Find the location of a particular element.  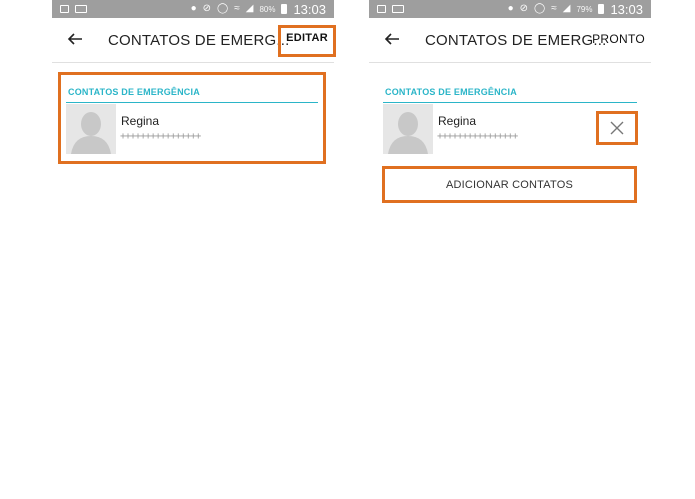

close-icon is located at coordinates (617, 128).